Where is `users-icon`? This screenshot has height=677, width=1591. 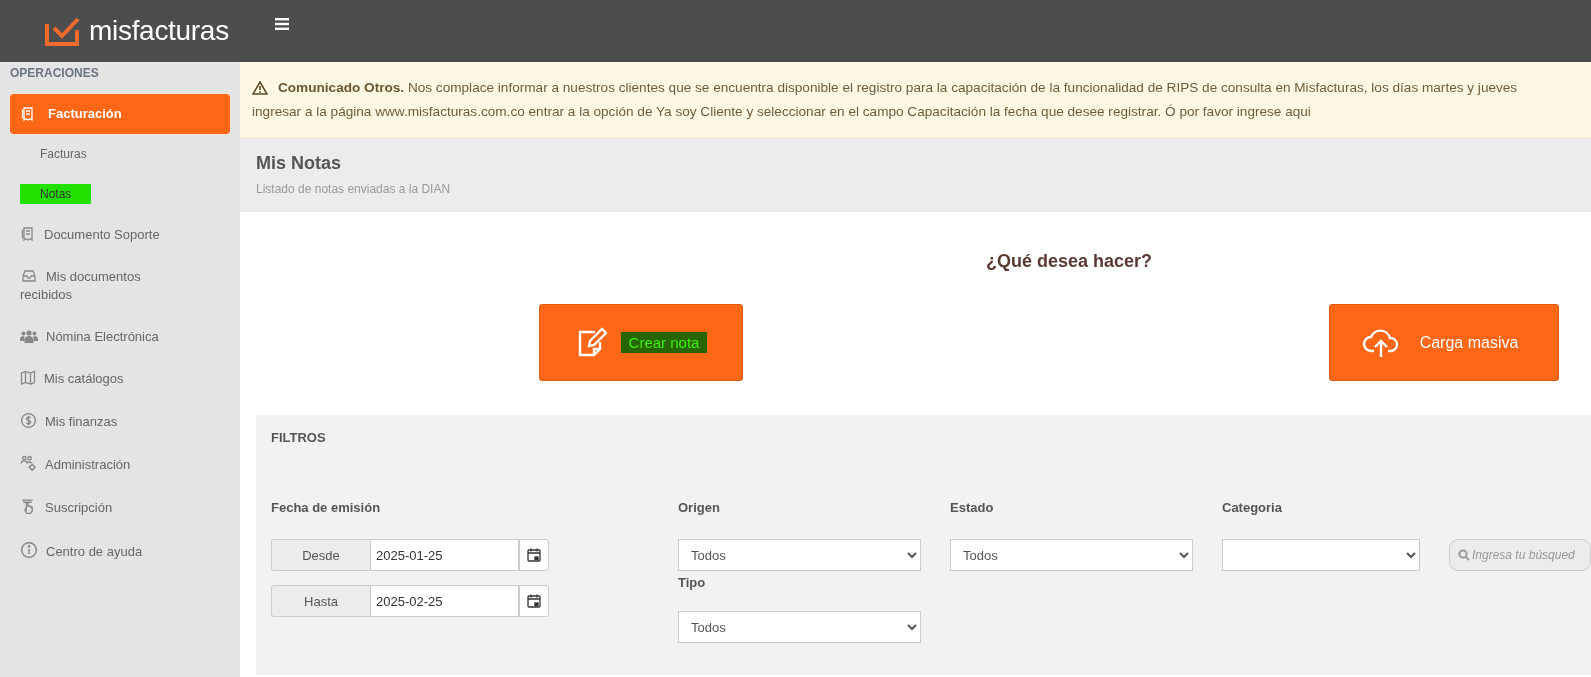 users-icon is located at coordinates (29, 336).